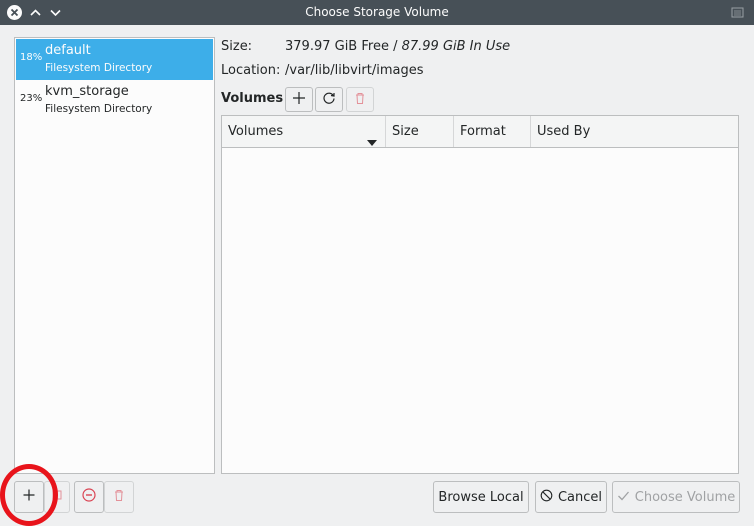 Image resolution: width=754 pixels, height=526 pixels. I want to click on column-header-label: Volumes, so click(256, 131).